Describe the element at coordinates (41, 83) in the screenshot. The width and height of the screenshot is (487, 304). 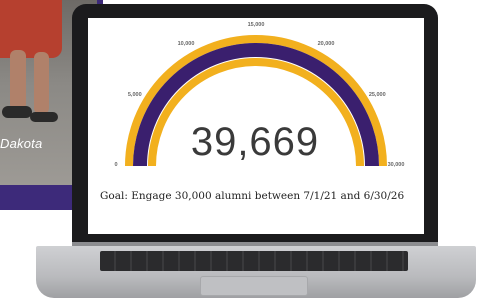
I see `photo-leg-right` at that location.